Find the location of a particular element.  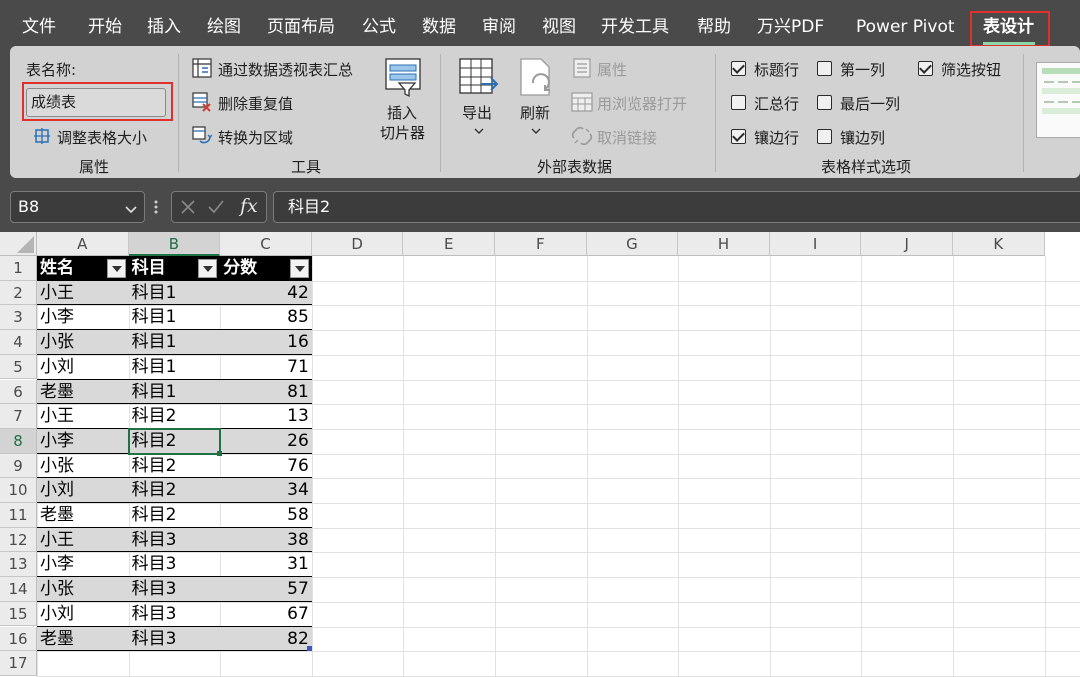

insert-slicer-button: 插入 is located at coordinates (402, 112).